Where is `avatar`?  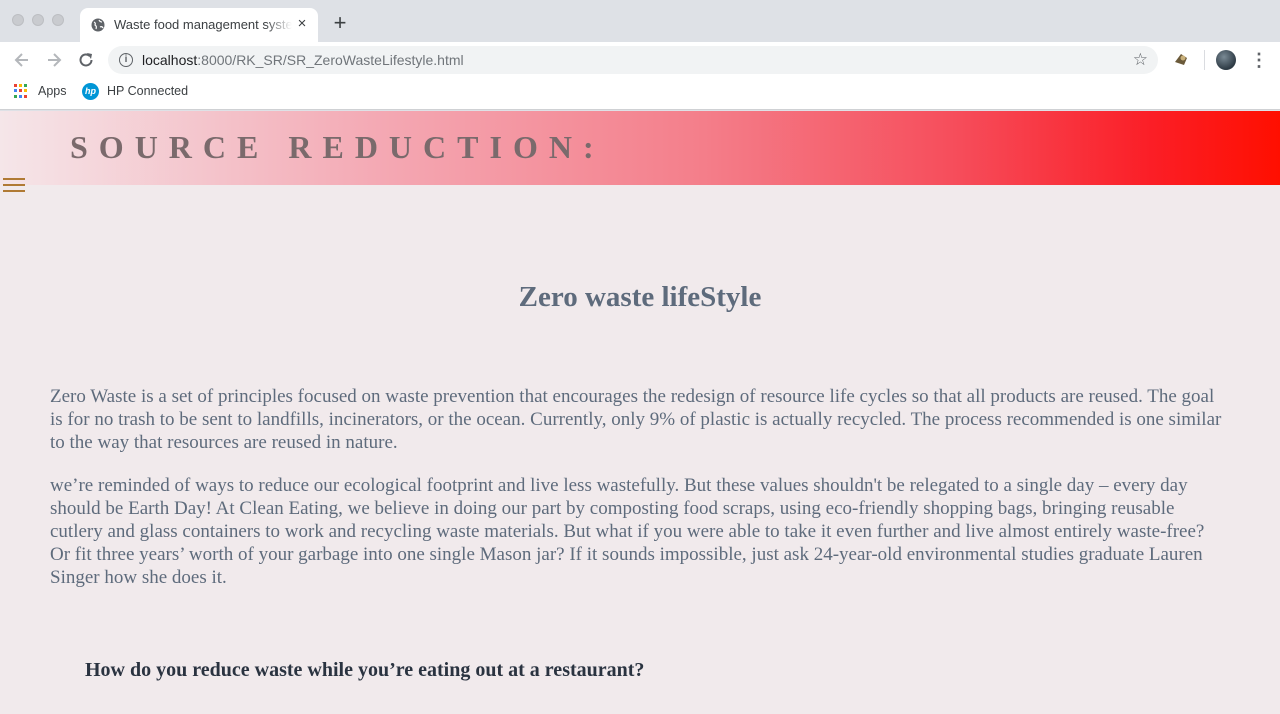
avatar is located at coordinates (1226, 60).